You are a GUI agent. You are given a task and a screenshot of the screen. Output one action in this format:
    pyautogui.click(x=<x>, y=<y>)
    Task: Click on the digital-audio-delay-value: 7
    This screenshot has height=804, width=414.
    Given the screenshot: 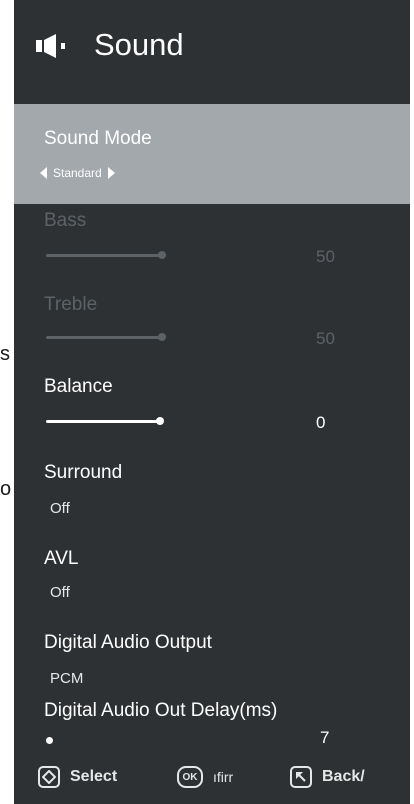 What is the action you would take?
    pyautogui.click(x=325, y=737)
    